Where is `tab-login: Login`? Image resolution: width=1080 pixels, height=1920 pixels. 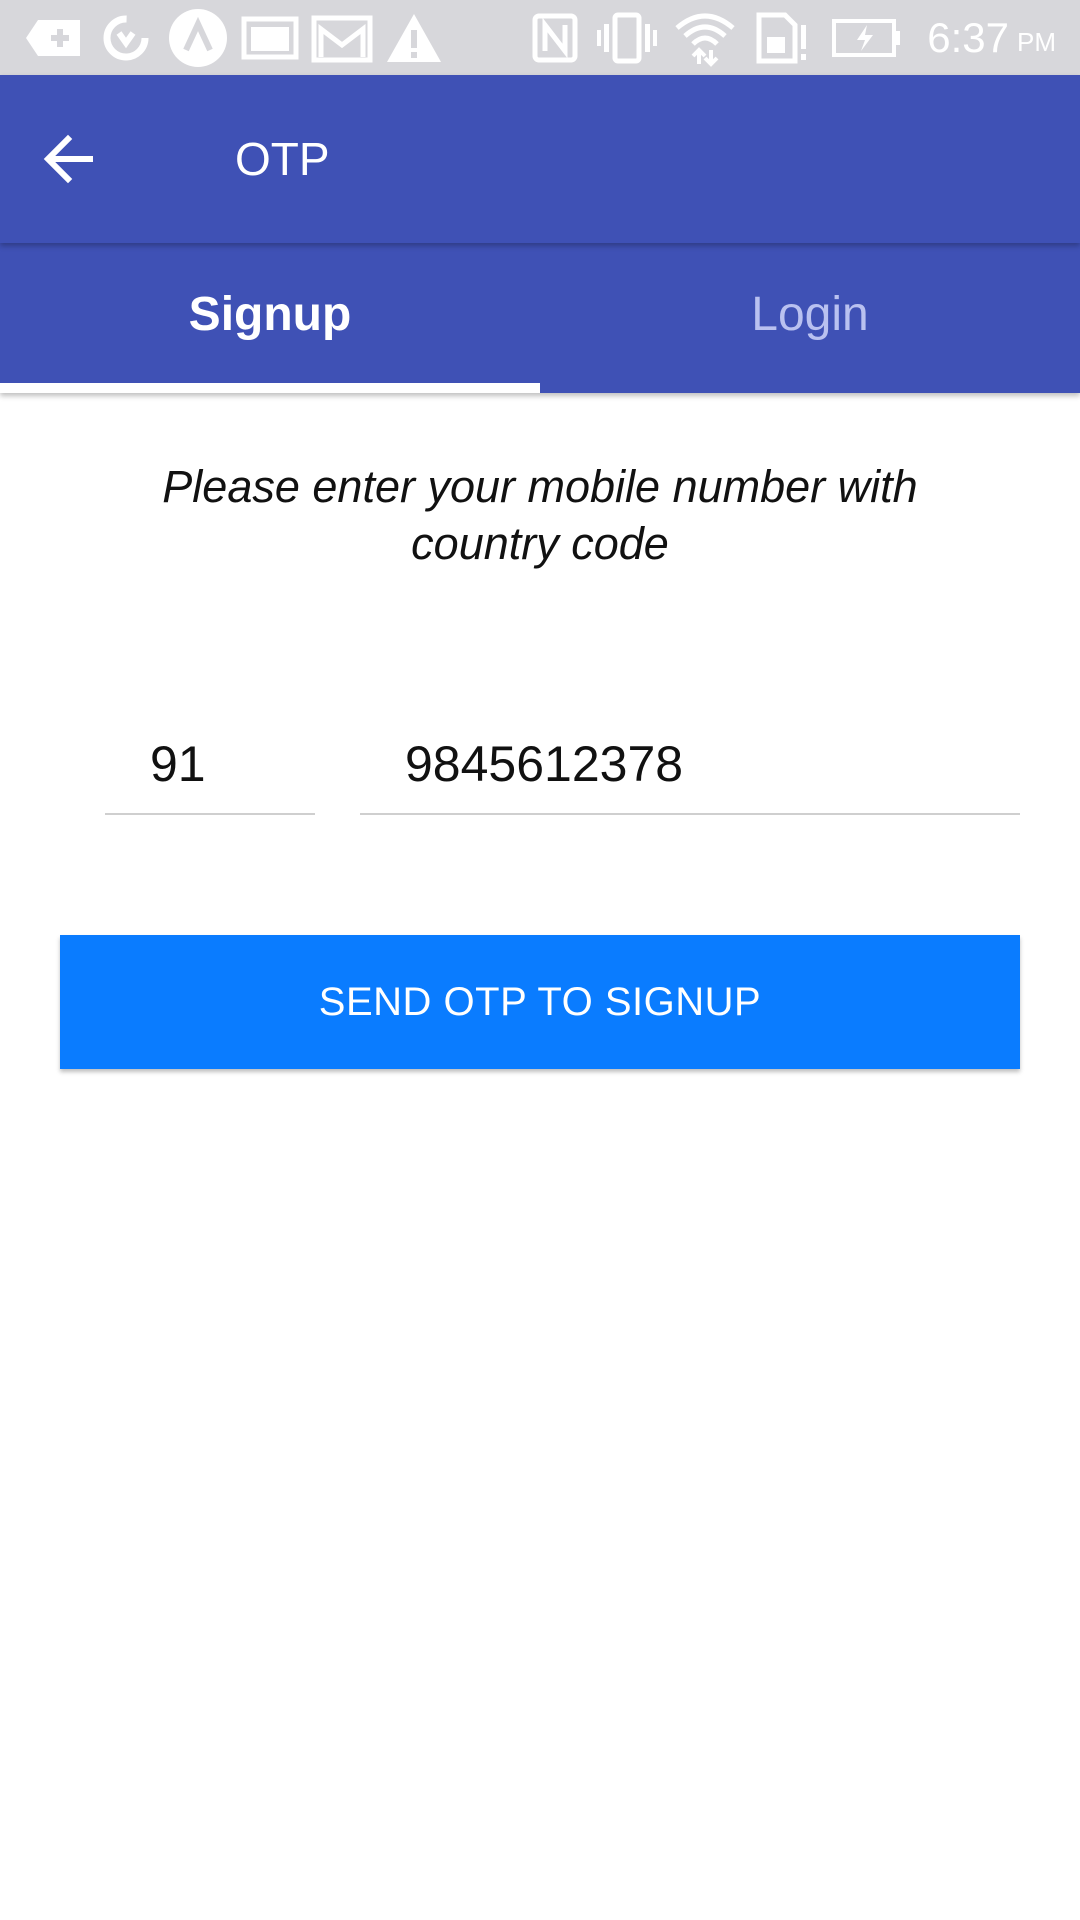 tab-login: Login is located at coordinates (810, 318).